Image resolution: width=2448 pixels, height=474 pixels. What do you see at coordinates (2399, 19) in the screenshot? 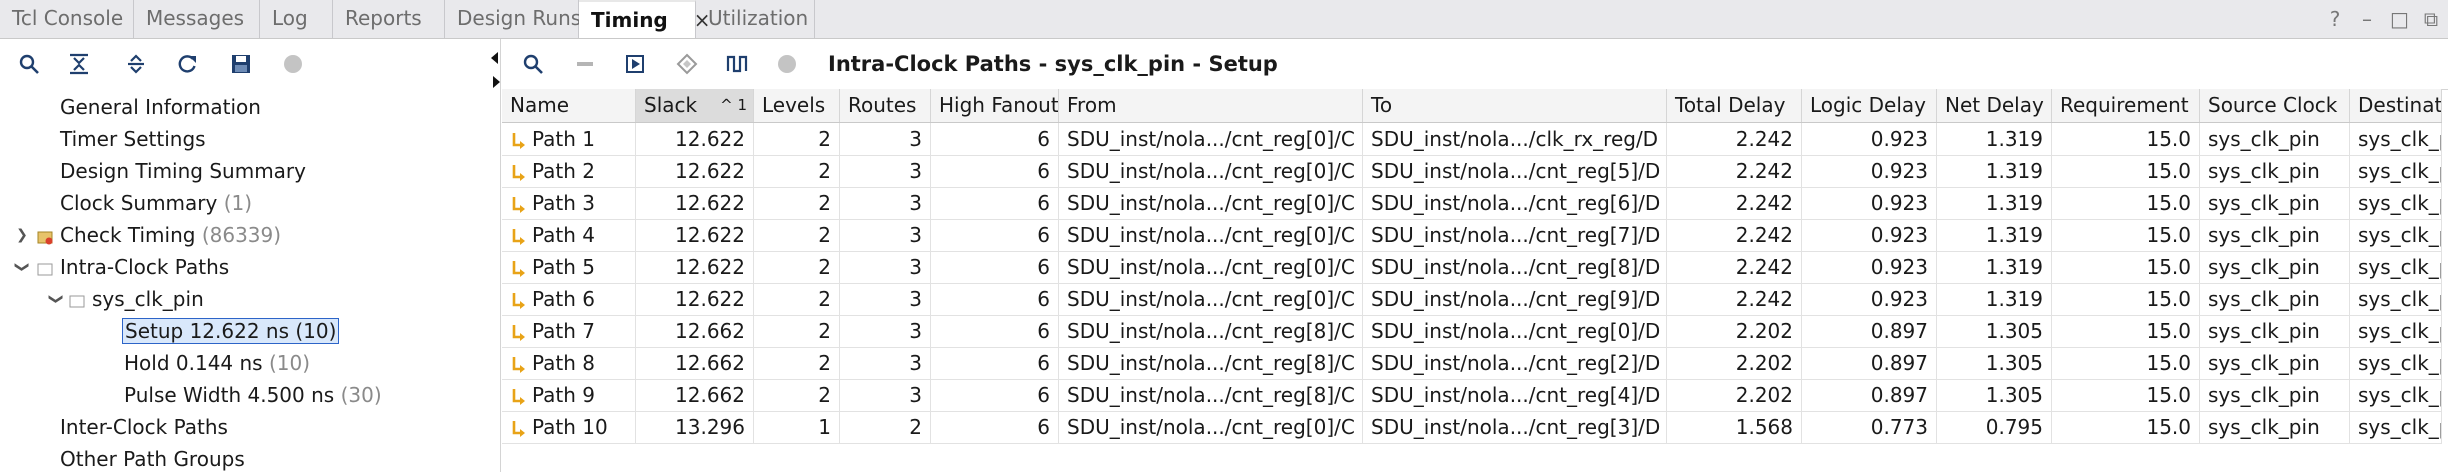
I see `restore-icon: □` at bounding box center [2399, 19].